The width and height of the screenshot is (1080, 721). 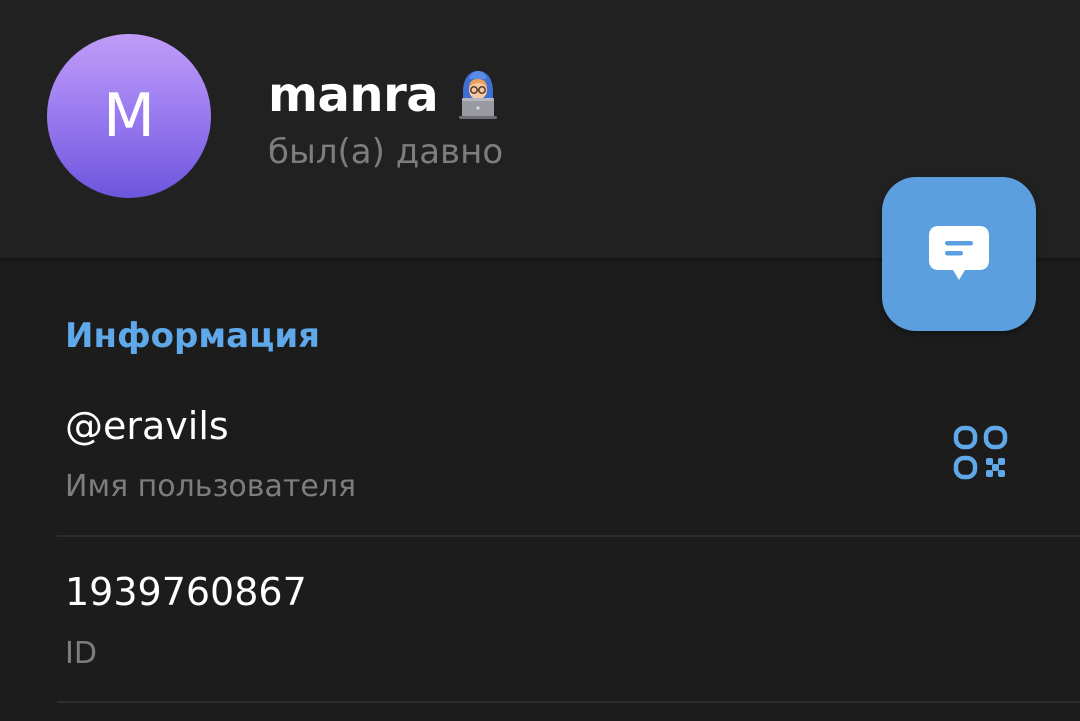 I want to click on username-label: Имя пользователя, so click(x=211, y=486).